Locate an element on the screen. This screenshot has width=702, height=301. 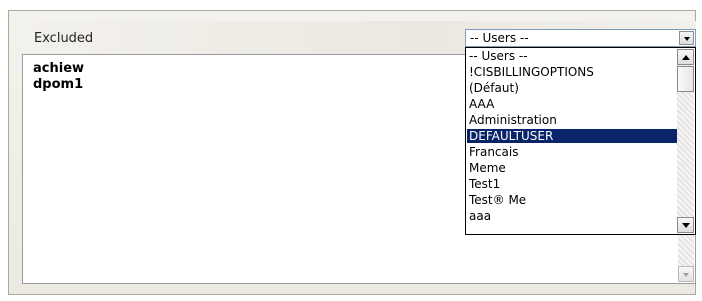
chevron-up-icon is located at coordinates (686, 57).